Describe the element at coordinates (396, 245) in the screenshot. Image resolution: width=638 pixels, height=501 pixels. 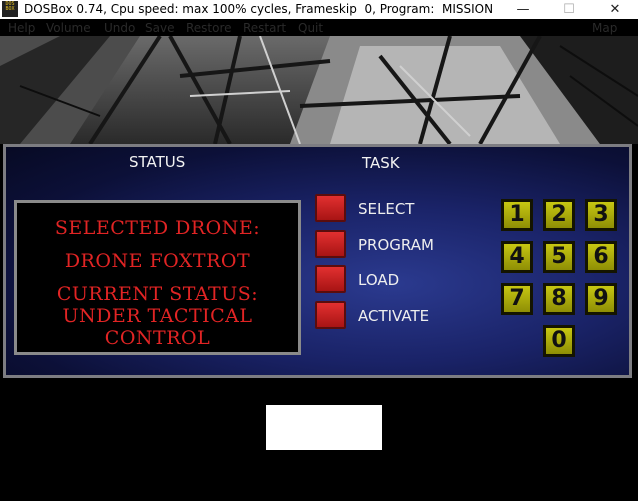
I see `program-task-label: PROGRAM` at that location.